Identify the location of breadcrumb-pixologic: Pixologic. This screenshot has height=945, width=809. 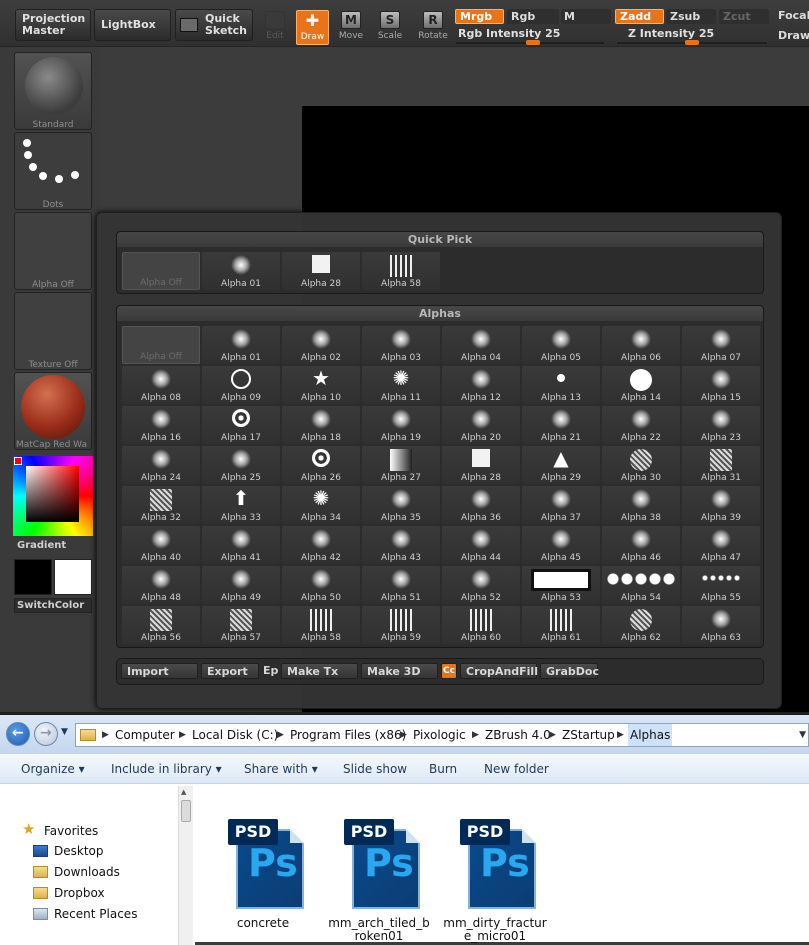
(439, 735).